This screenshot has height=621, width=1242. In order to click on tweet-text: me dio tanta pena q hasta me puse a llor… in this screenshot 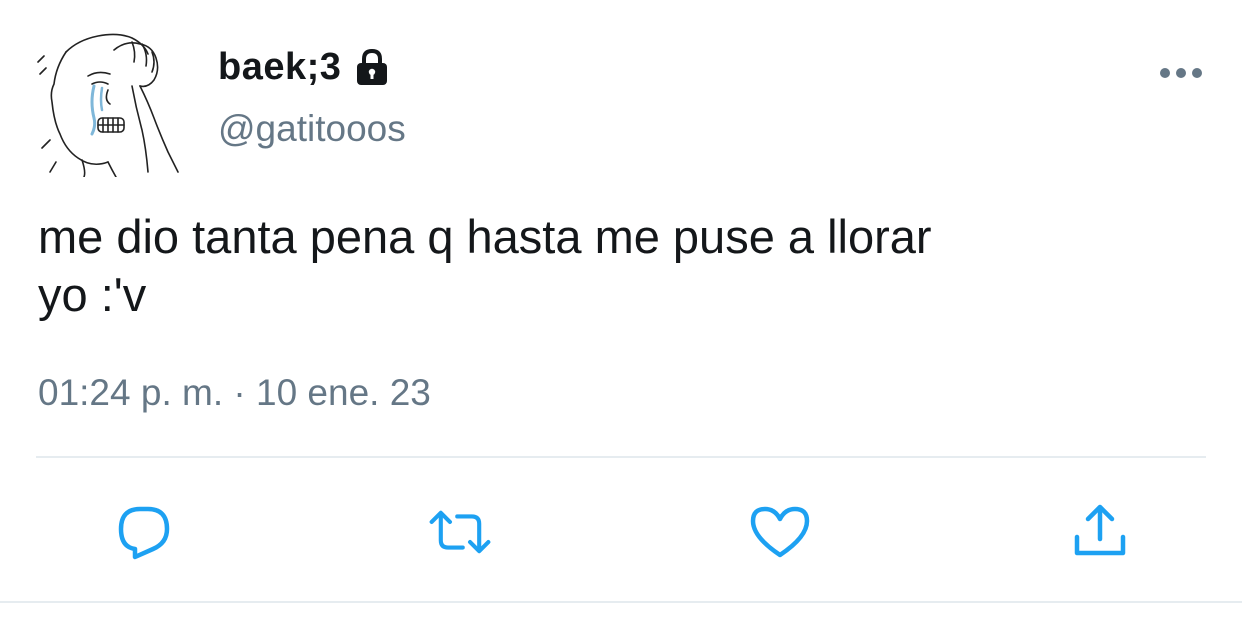, I will do `click(485, 265)`.